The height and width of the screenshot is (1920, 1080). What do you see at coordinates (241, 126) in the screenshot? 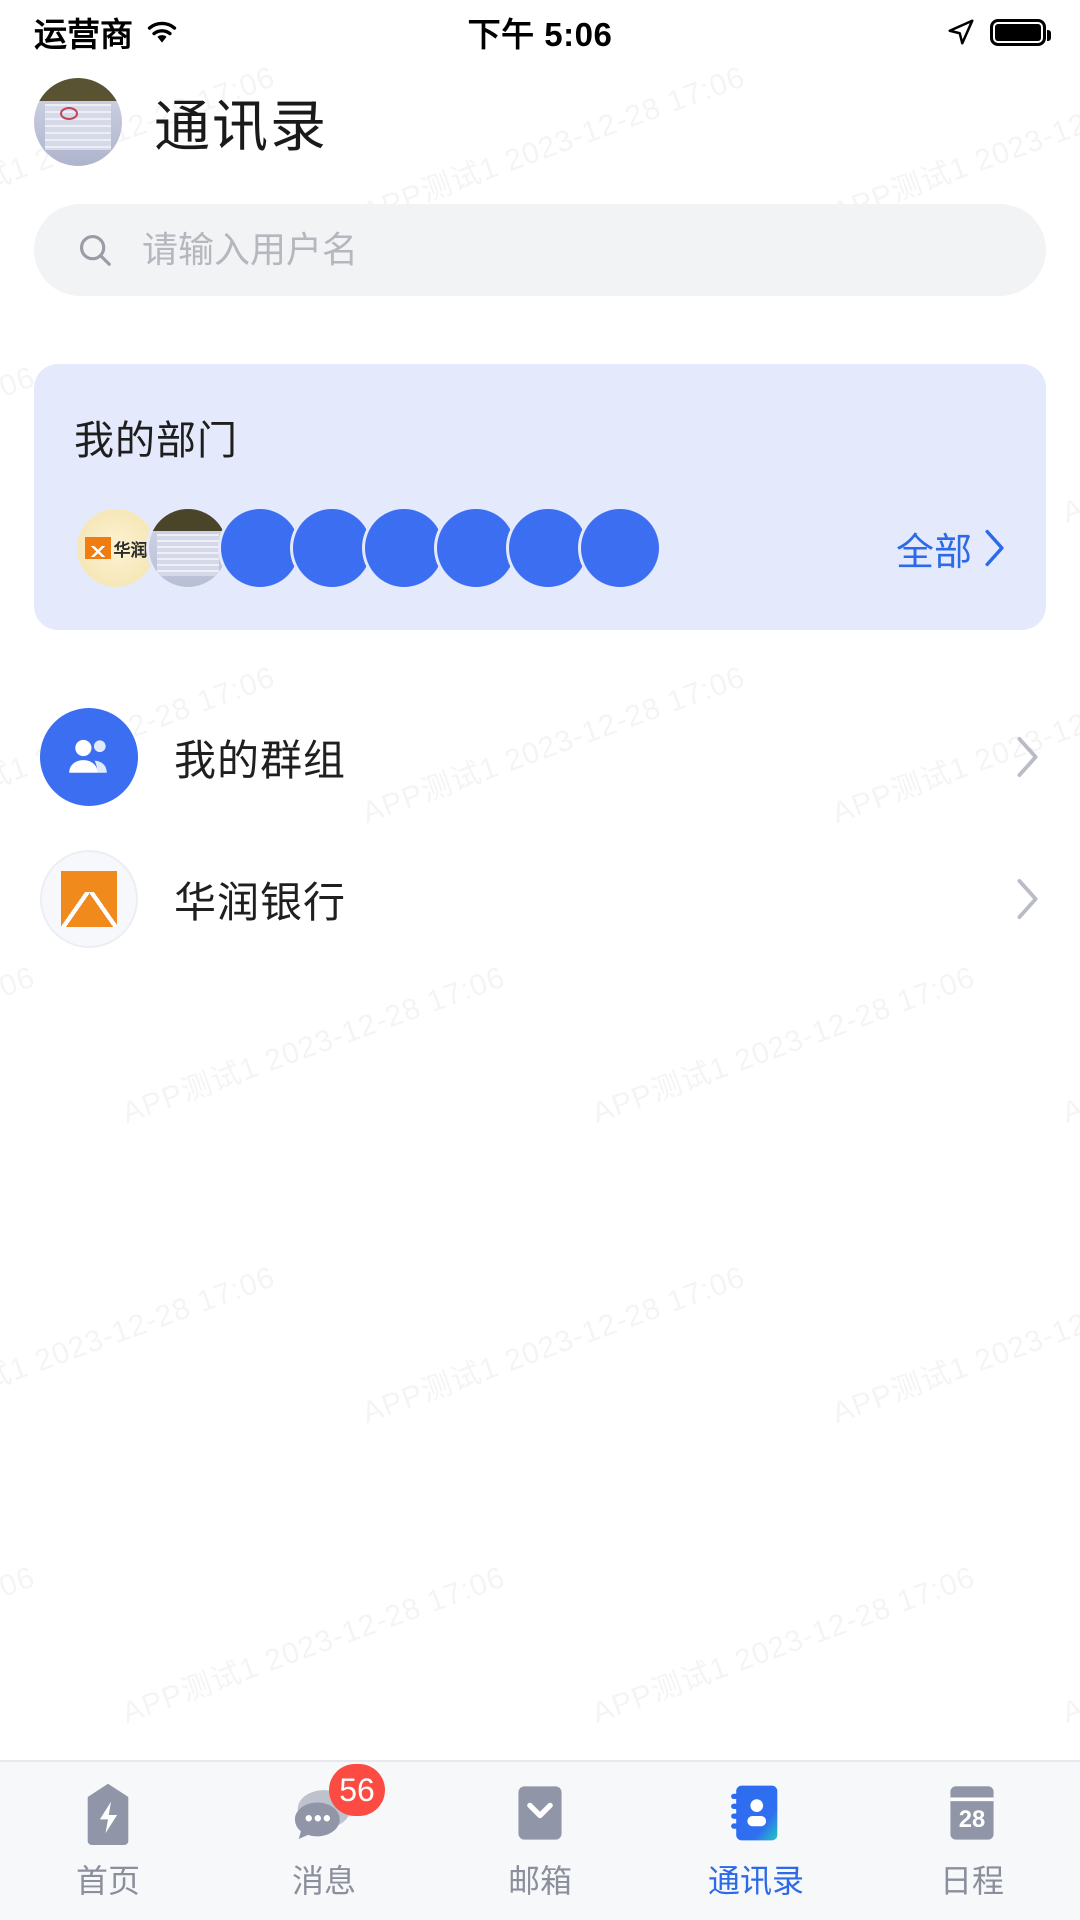
I see `page-title: 通讯录` at bounding box center [241, 126].